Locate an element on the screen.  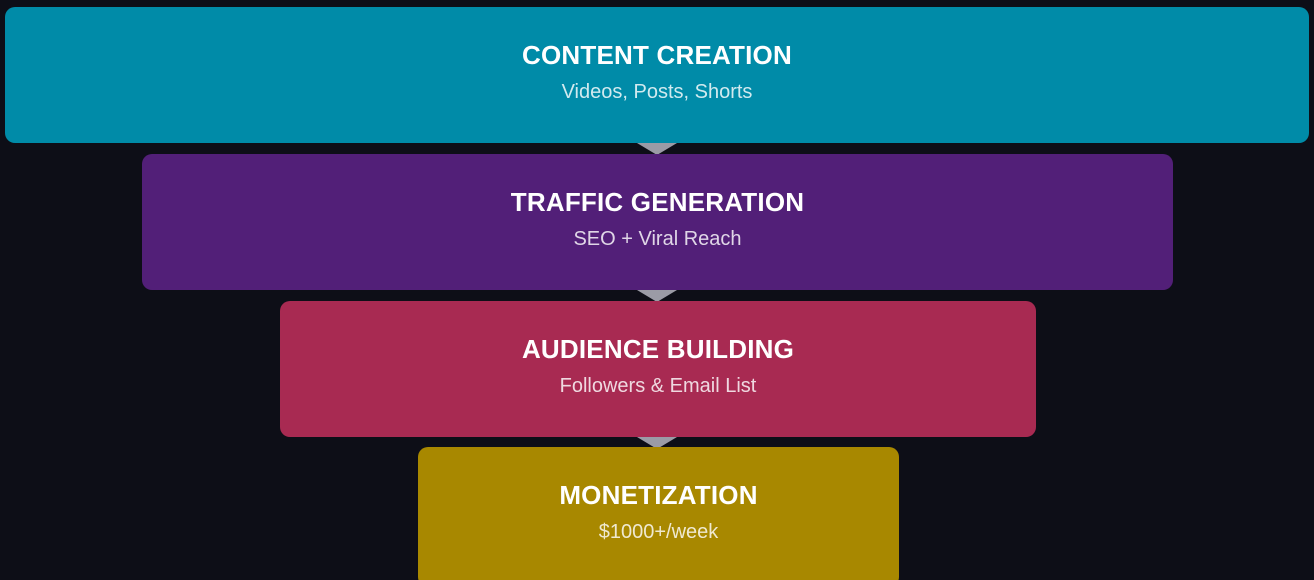
stage-subtitle: SEO + Viral Reach is located at coordinates (657, 239).